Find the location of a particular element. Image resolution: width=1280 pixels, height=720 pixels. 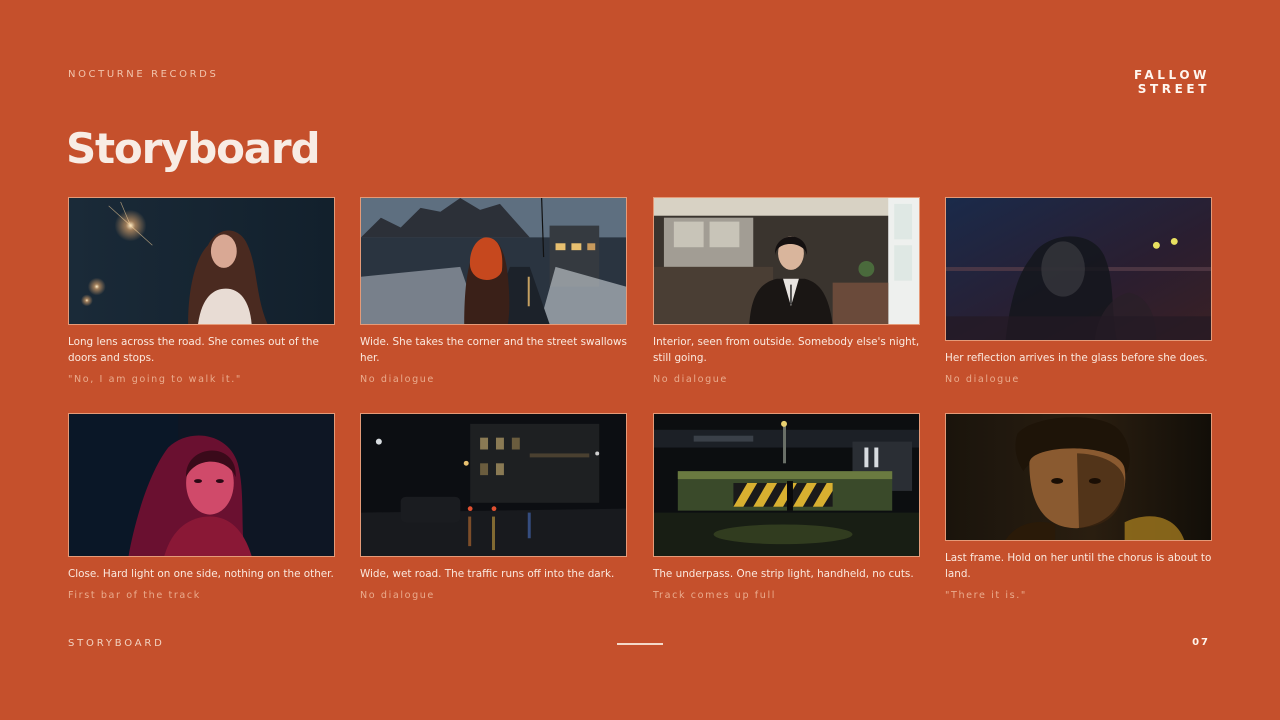

frame-7-dialogue: Track comes up full is located at coordinates (715, 595).